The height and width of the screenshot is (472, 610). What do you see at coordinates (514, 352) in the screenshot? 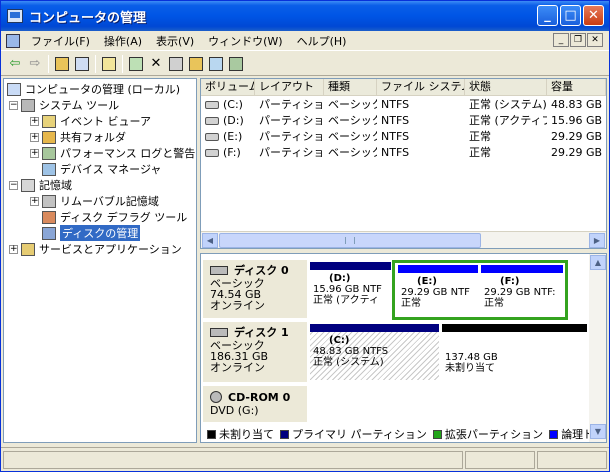
I see `unallocated-space: 137.48 GB 未割り当て` at bounding box center [514, 352].